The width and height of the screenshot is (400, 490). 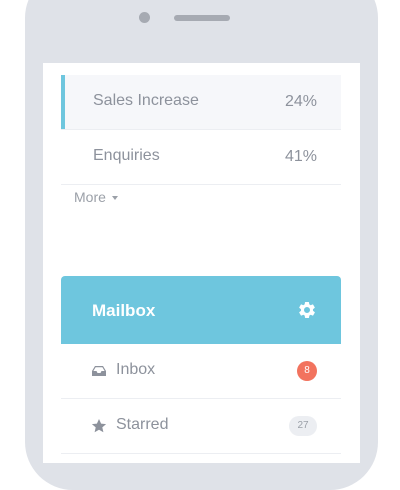 What do you see at coordinates (99, 371) in the screenshot?
I see `inbox-icon` at bounding box center [99, 371].